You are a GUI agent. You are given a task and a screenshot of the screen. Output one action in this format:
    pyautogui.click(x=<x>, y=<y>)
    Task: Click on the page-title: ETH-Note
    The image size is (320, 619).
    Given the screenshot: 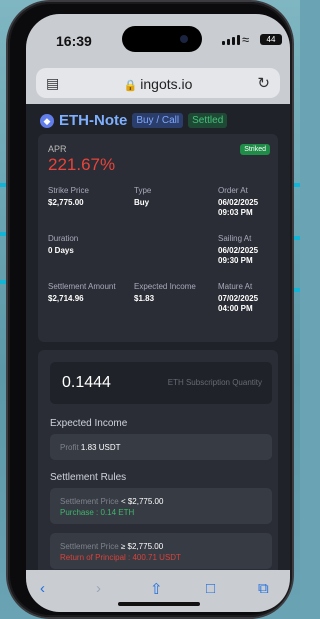 What is the action you would take?
    pyautogui.click(x=93, y=120)
    